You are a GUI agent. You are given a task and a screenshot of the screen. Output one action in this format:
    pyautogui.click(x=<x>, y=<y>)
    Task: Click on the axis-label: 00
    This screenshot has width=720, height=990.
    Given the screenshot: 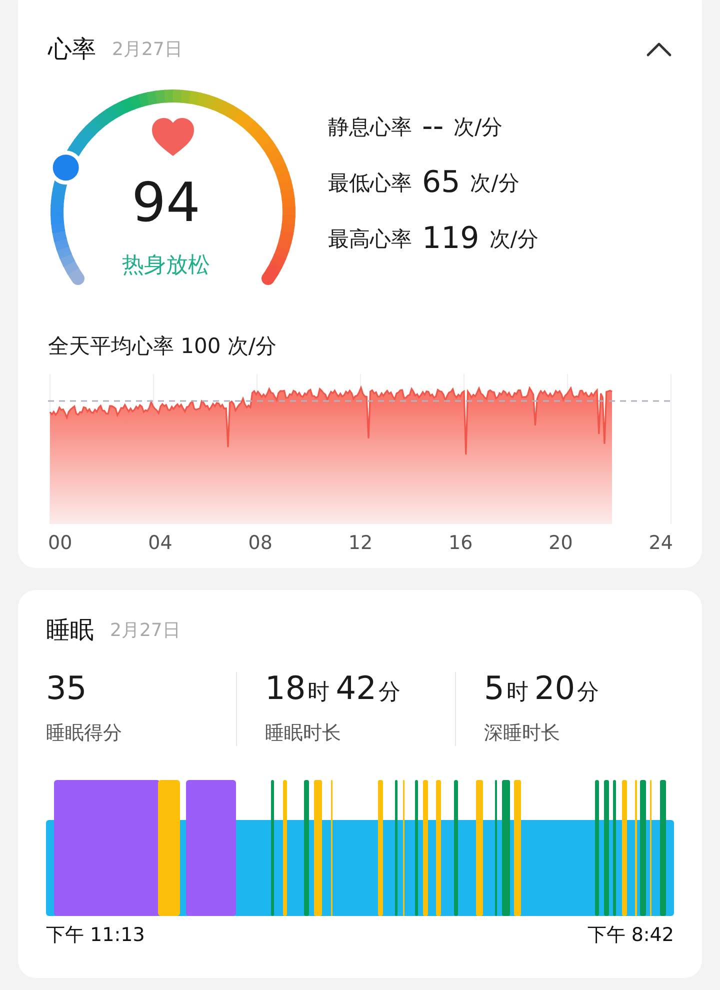 What is the action you would take?
    pyautogui.click(x=60, y=543)
    